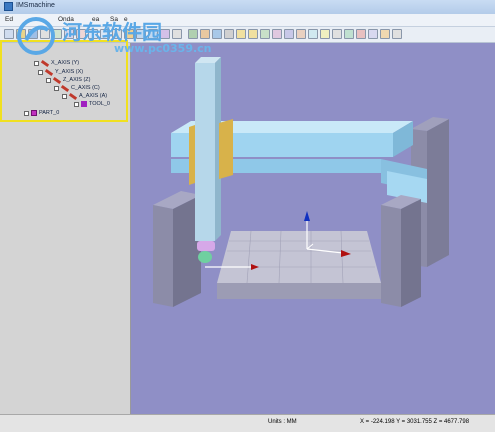 This screenshot has width=495, height=432. I want to click on zoom-in-icon, so click(241, 34).